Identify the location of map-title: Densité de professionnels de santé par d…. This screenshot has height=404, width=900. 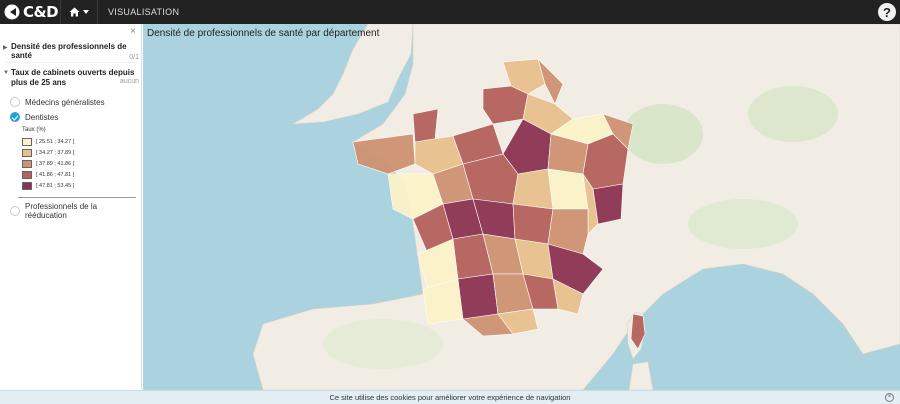
(263, 33).